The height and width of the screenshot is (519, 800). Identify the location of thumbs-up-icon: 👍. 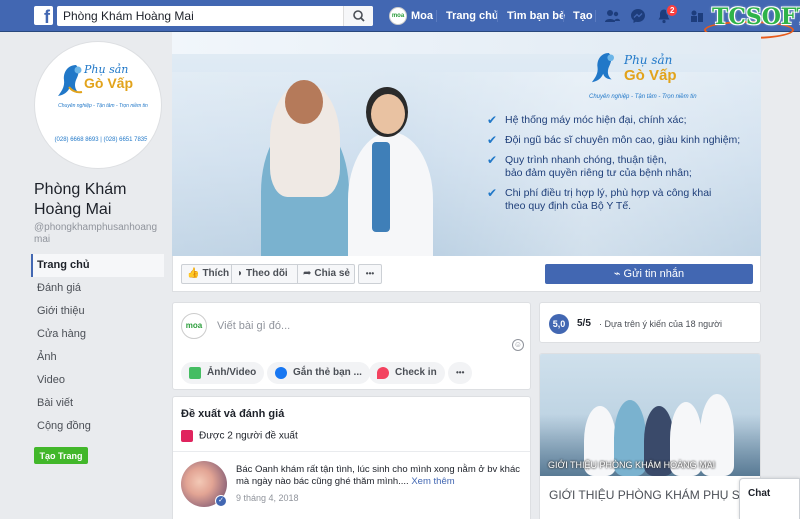
(193, 273).